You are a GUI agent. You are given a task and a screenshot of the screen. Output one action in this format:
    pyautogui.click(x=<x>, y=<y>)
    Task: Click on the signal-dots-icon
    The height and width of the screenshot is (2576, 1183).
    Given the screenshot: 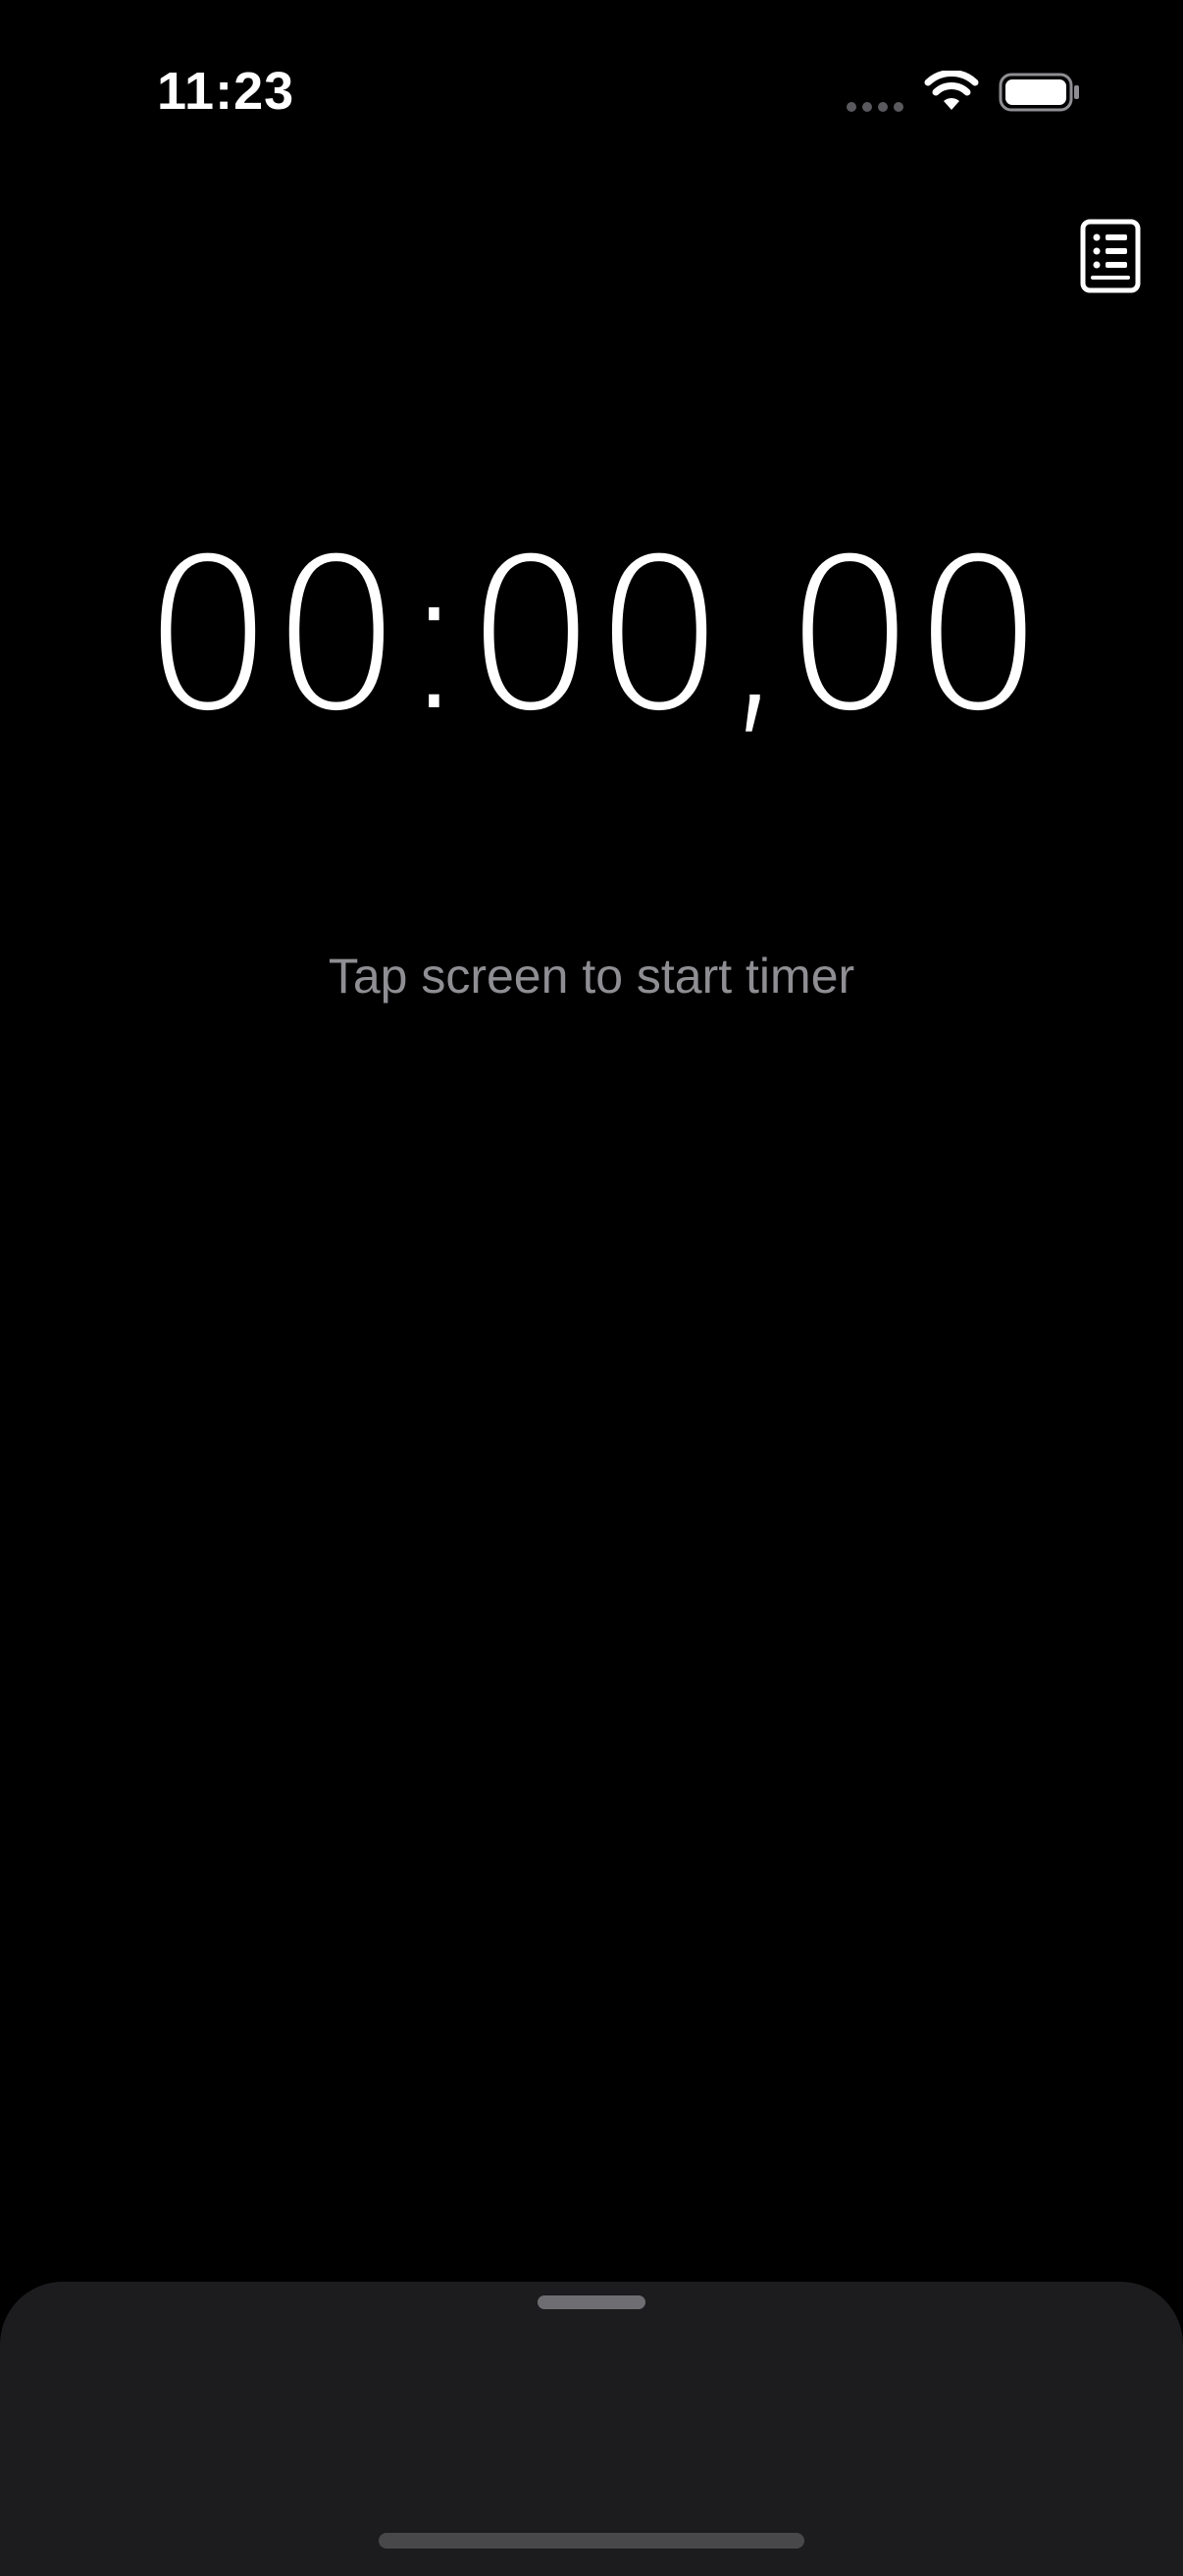 What is the action you would take?
    pyautogui.click(x=875, y=107)
    